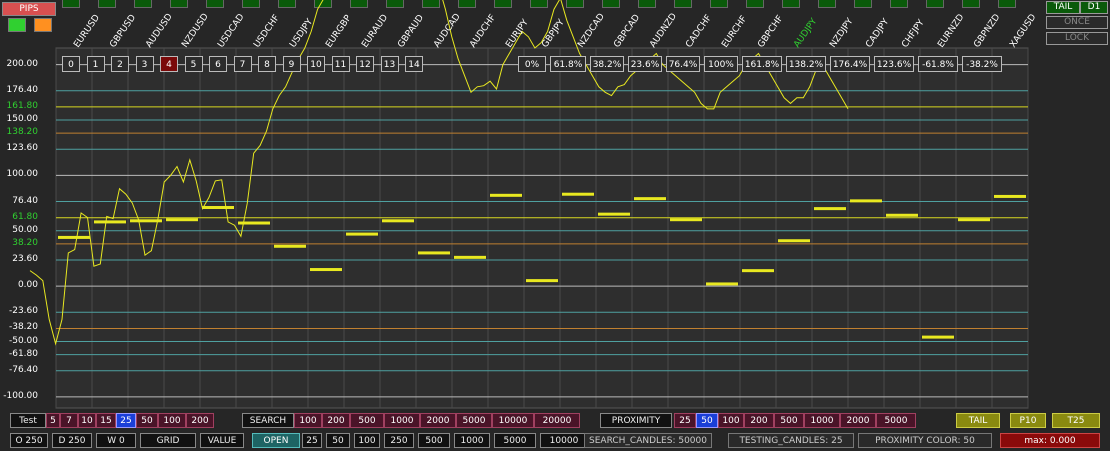  What do you see at coordinates (23, 311) in the screenshot?
I see `y-tick-label: -23.60` at bounding box center [23, 311].